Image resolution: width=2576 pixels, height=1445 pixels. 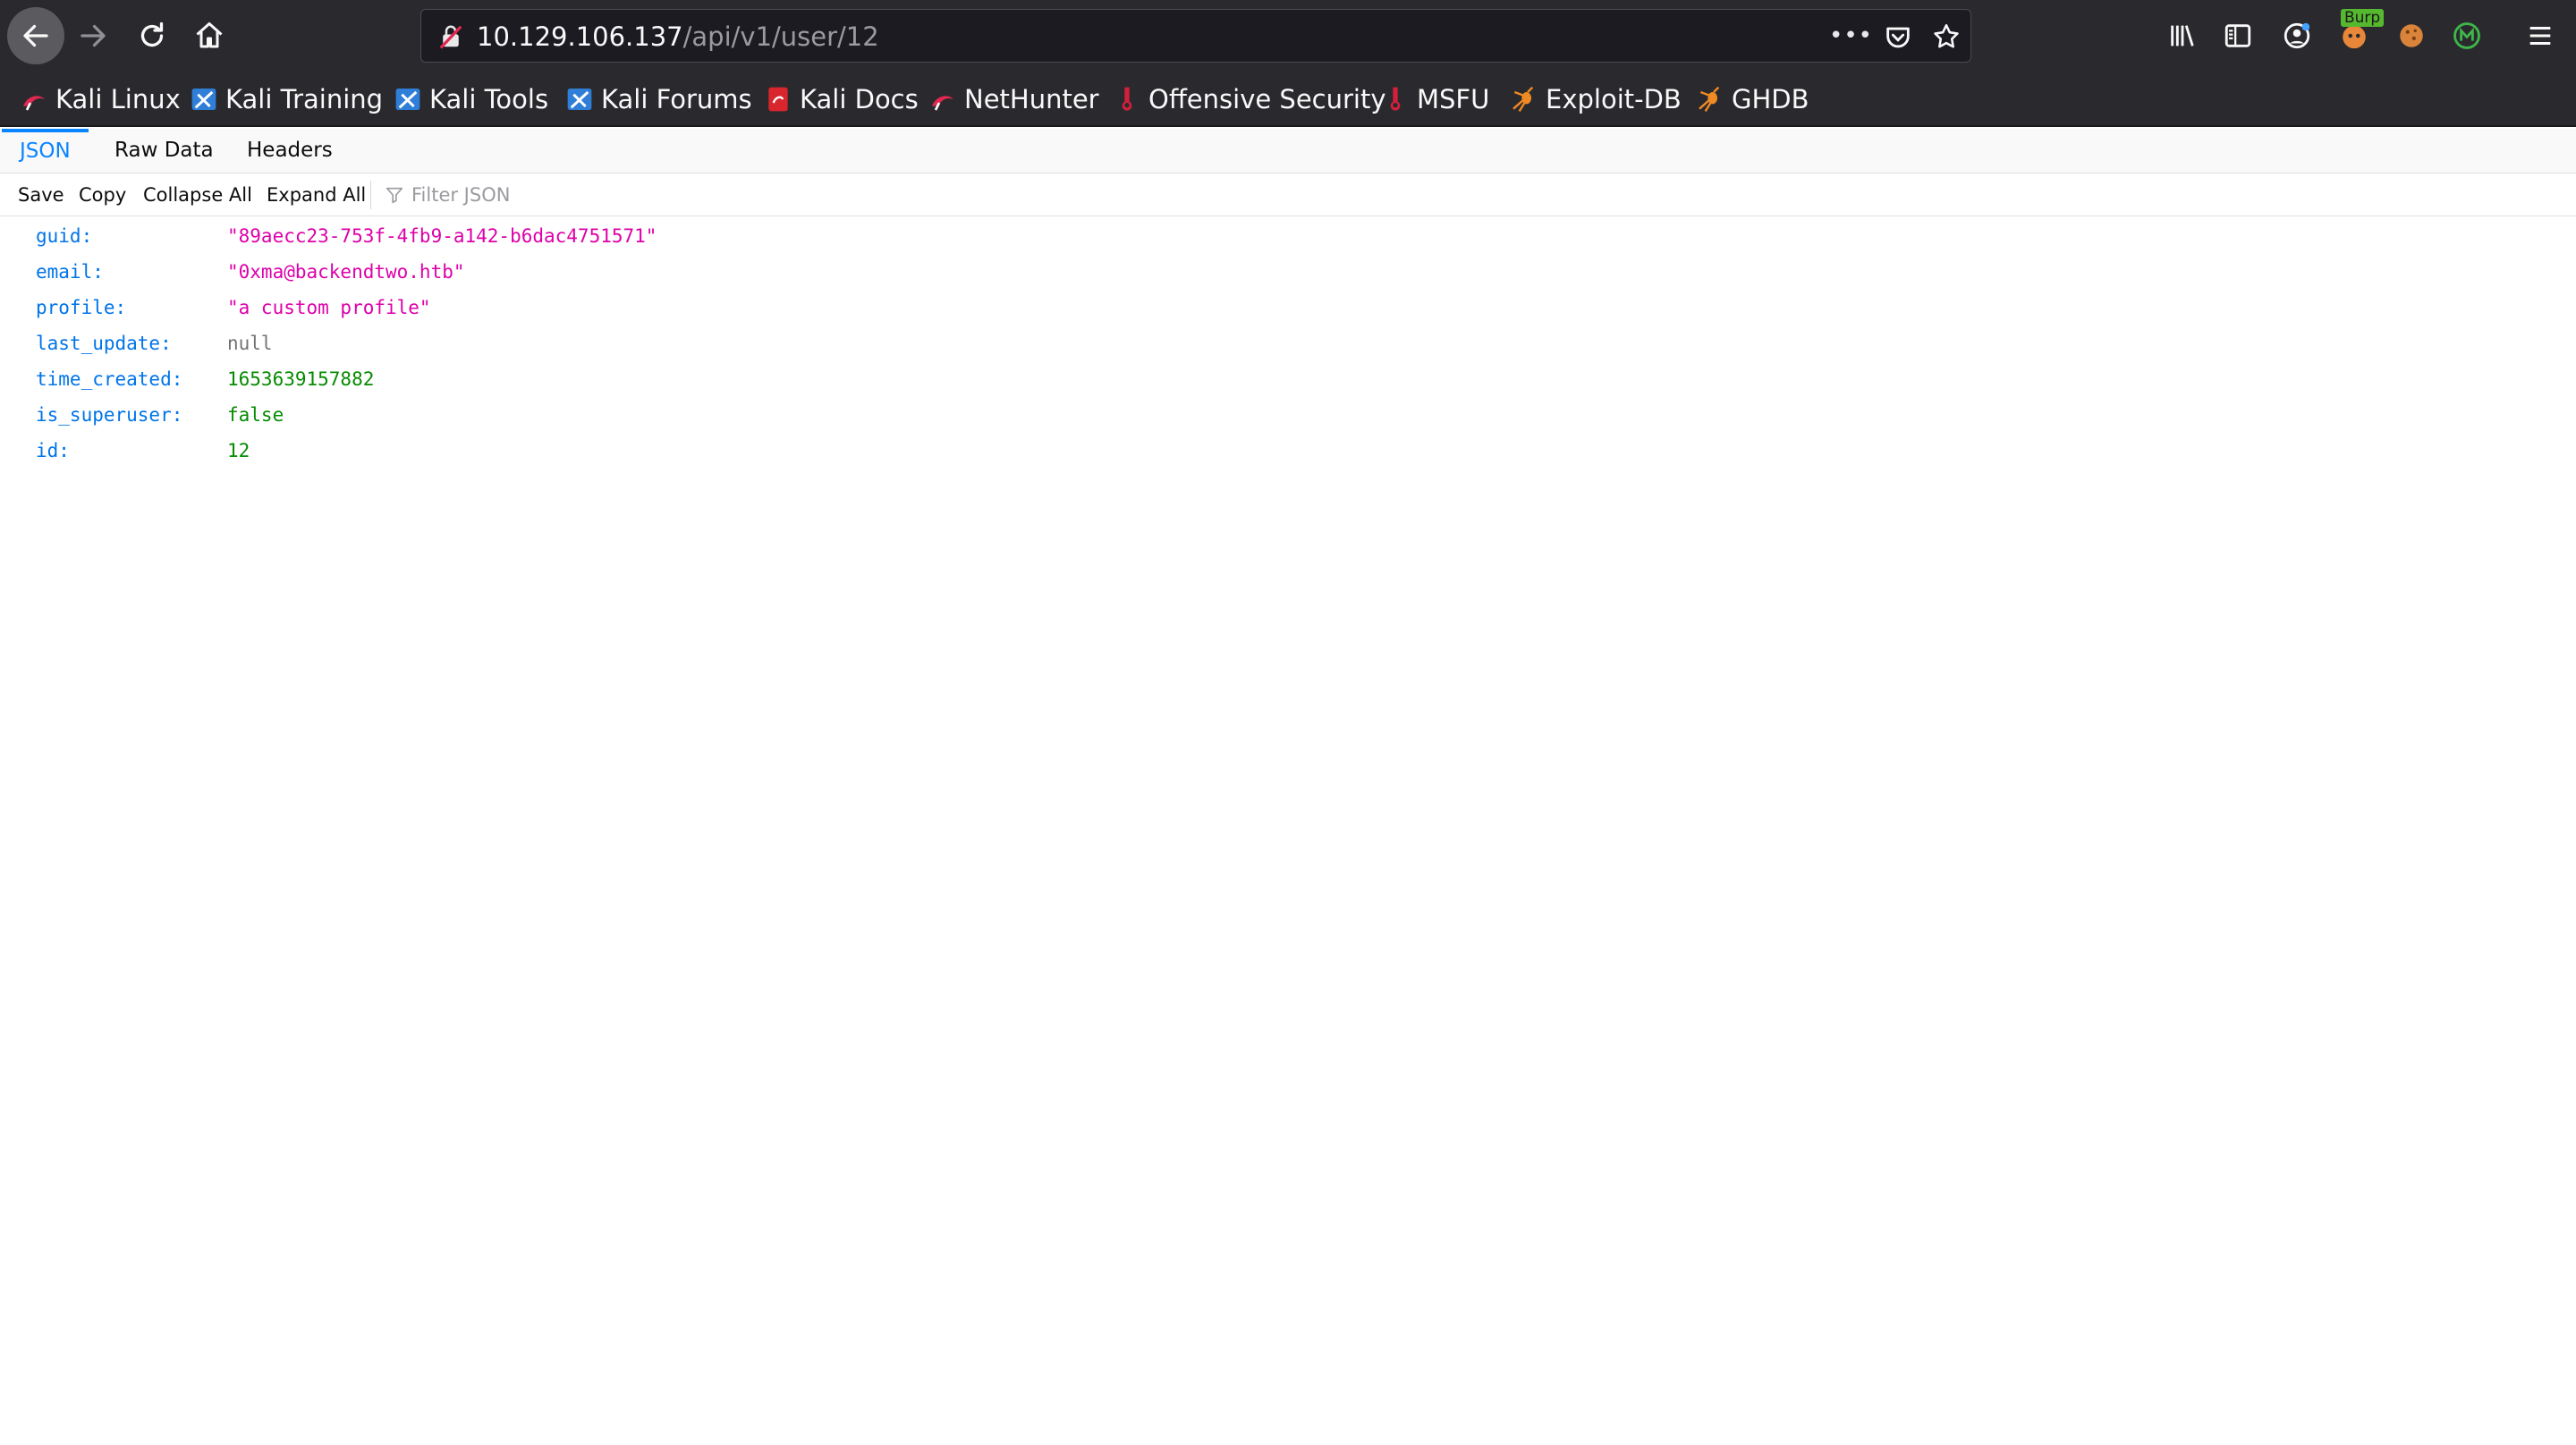 What do you see at coordinates (370, 195) in the screenshot?
I see `toolbar-divider` at bounding box center [370, 195].